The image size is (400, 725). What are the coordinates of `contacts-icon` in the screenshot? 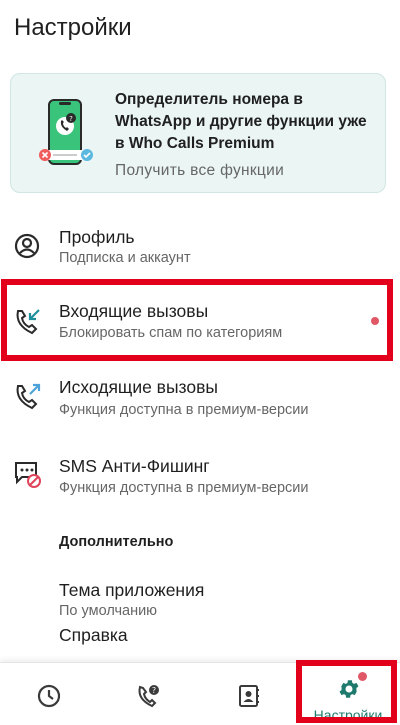 It's located at (249, 696).